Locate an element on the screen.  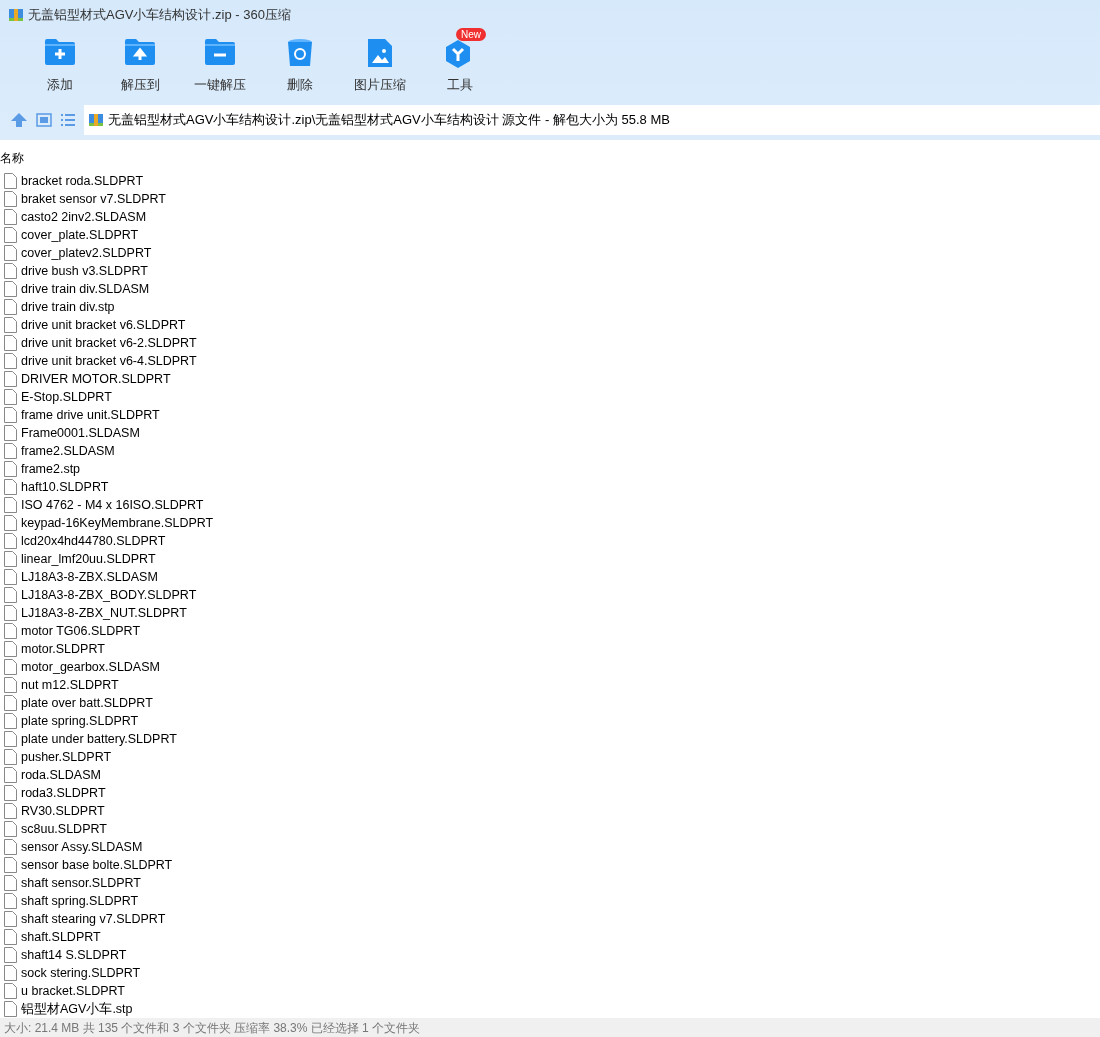
file-name: linear_lmf20uu.SLDPRT is located at coordinates (88, 559).